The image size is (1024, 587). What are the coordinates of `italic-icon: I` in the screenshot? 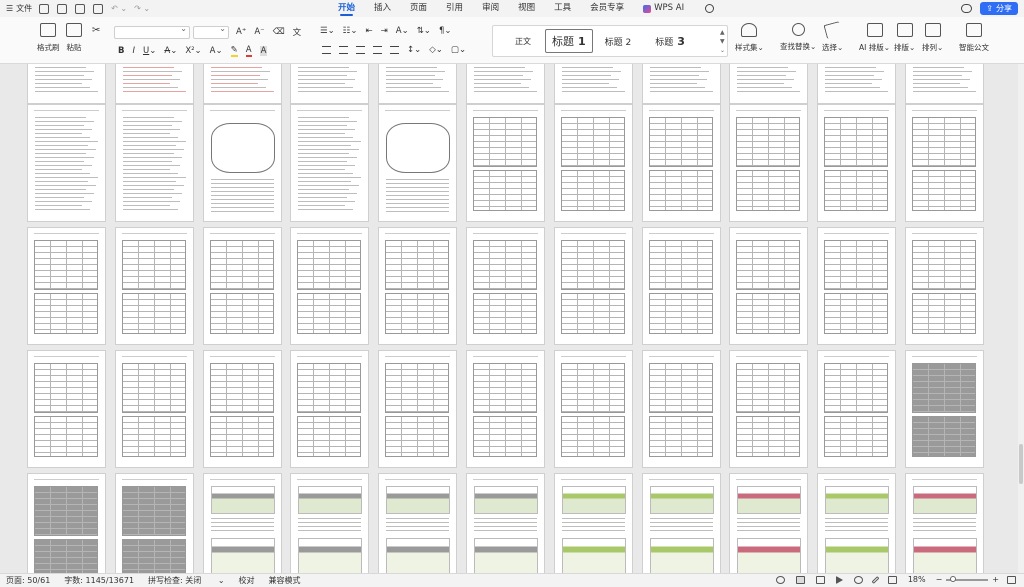 It's located at (133, 51).